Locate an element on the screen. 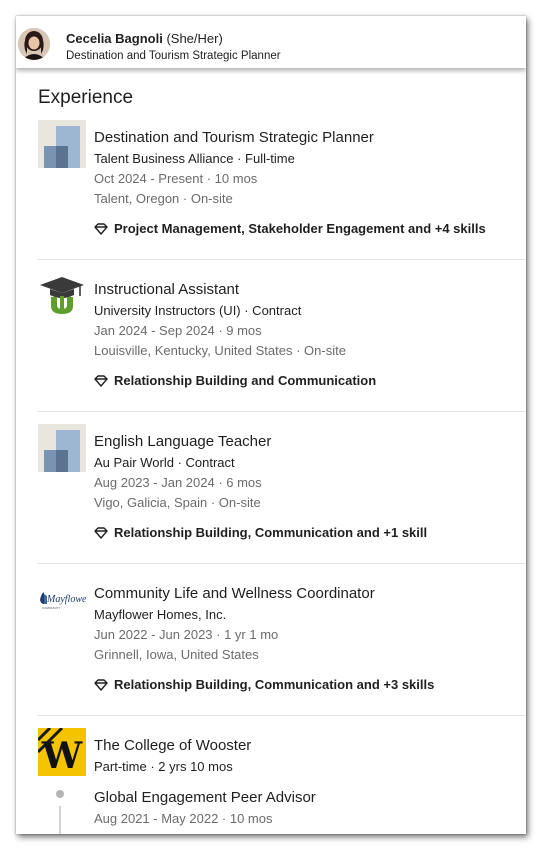  company-employment-type: Mayflower Homes, Inc. is located at coordinates (160, 614).